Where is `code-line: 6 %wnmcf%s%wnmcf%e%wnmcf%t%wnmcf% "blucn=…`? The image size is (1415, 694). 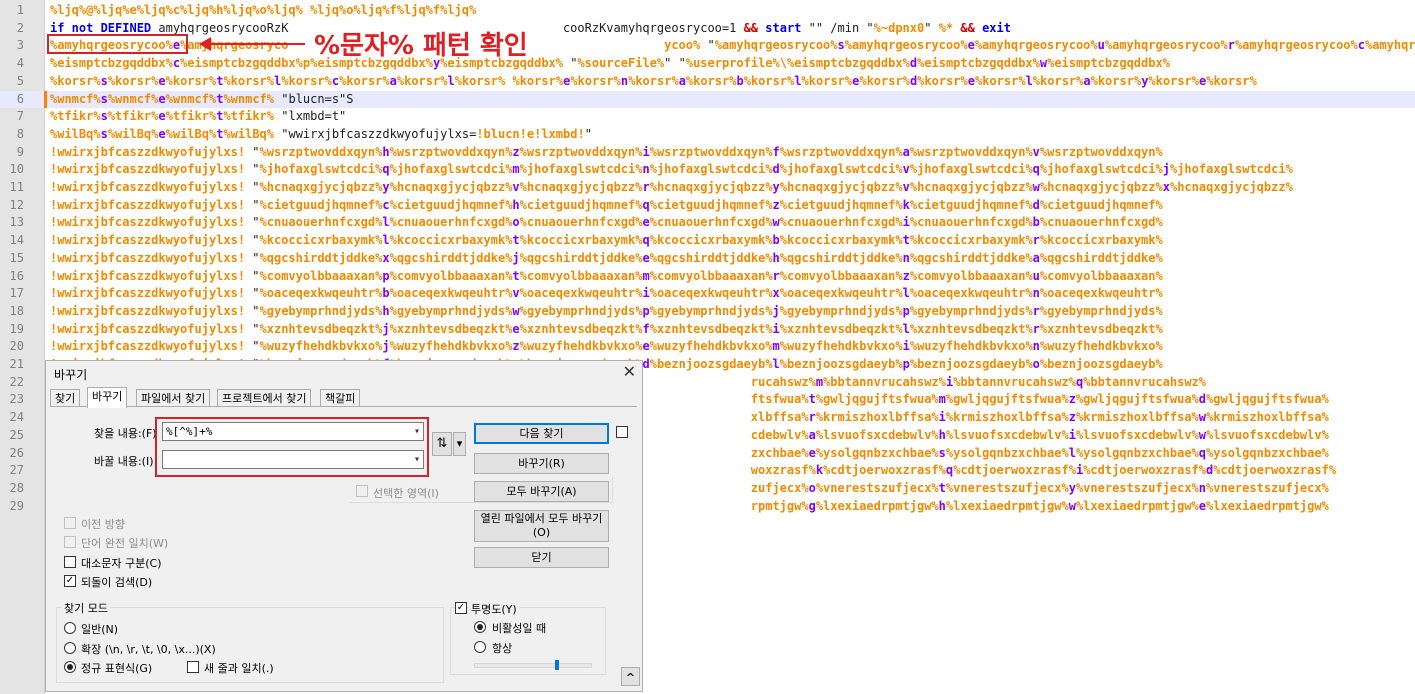 code-line: 6 %wnmcf%s%wnmcf%e%wnmcf%t%wnmcf% "blucn=… is located at coordinates (707, 99).